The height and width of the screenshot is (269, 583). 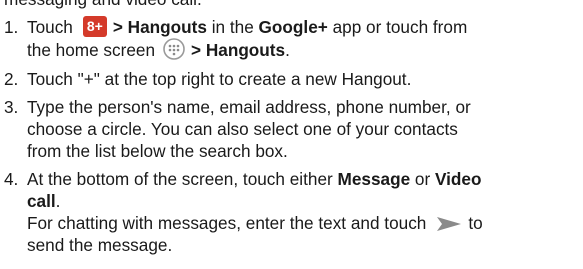 I want to click on step-4-line2-end: ., so click(x=58, y=201).